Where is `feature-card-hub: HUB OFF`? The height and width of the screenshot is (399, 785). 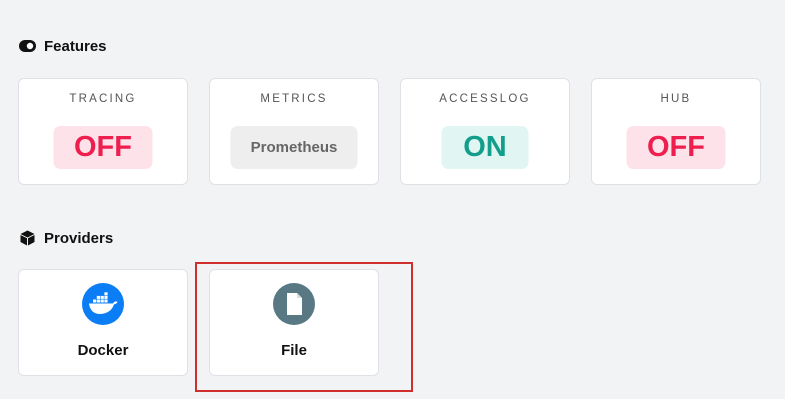 feature-card-hub: HUB OFF is located at coordinates (676, 131).